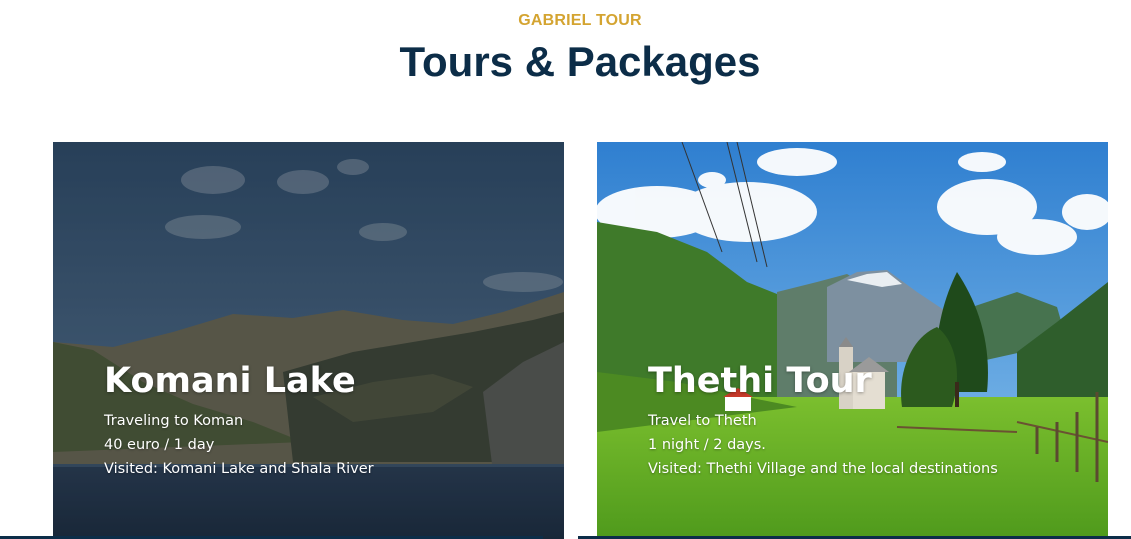 Image resolution: width=1131 pixels, height=539 pixels. I want to click on tour-price-duration: 40 euro / 1 day, so click(159, 445).